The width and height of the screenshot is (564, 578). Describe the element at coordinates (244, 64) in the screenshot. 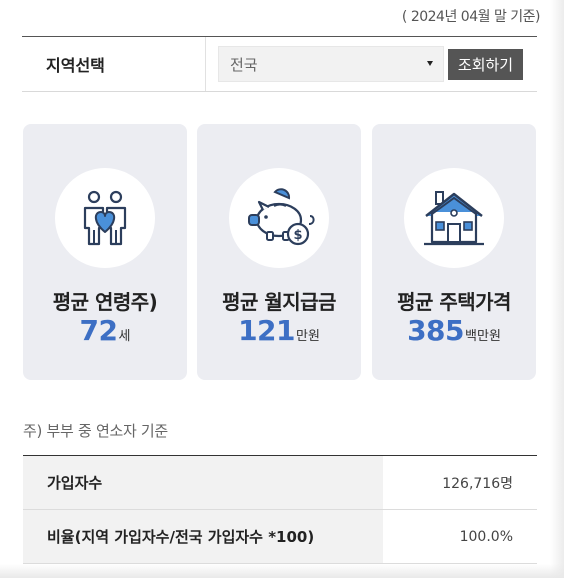

I see `region-selected-value: 전국` at that location.